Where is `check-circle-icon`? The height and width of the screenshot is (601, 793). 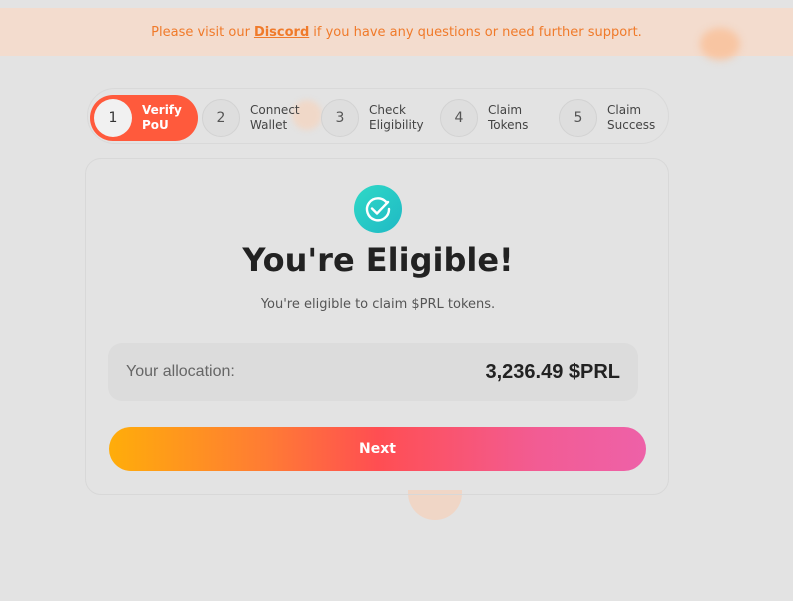
check-circle-icon is located at coordinates (378, 209).